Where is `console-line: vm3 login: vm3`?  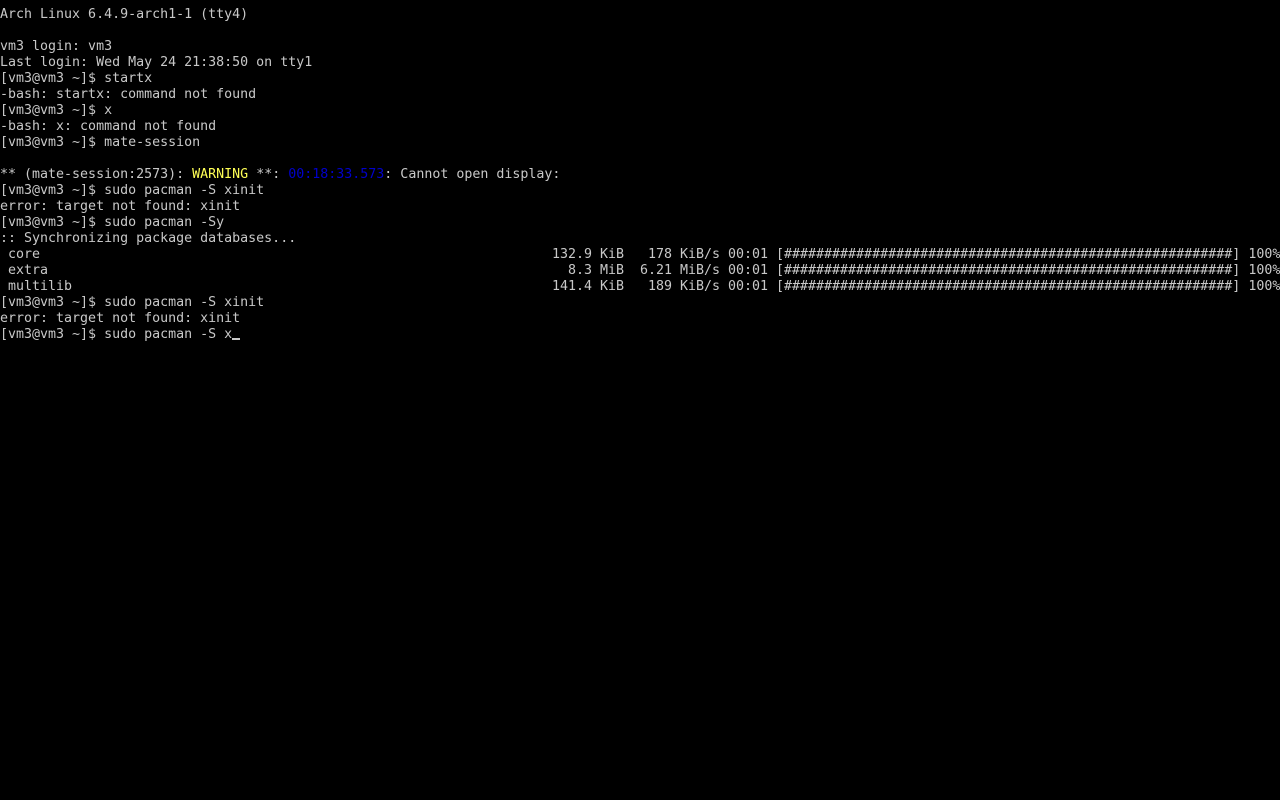 console-line: vm3 login: vm3 is located at coordinates (56, 46).